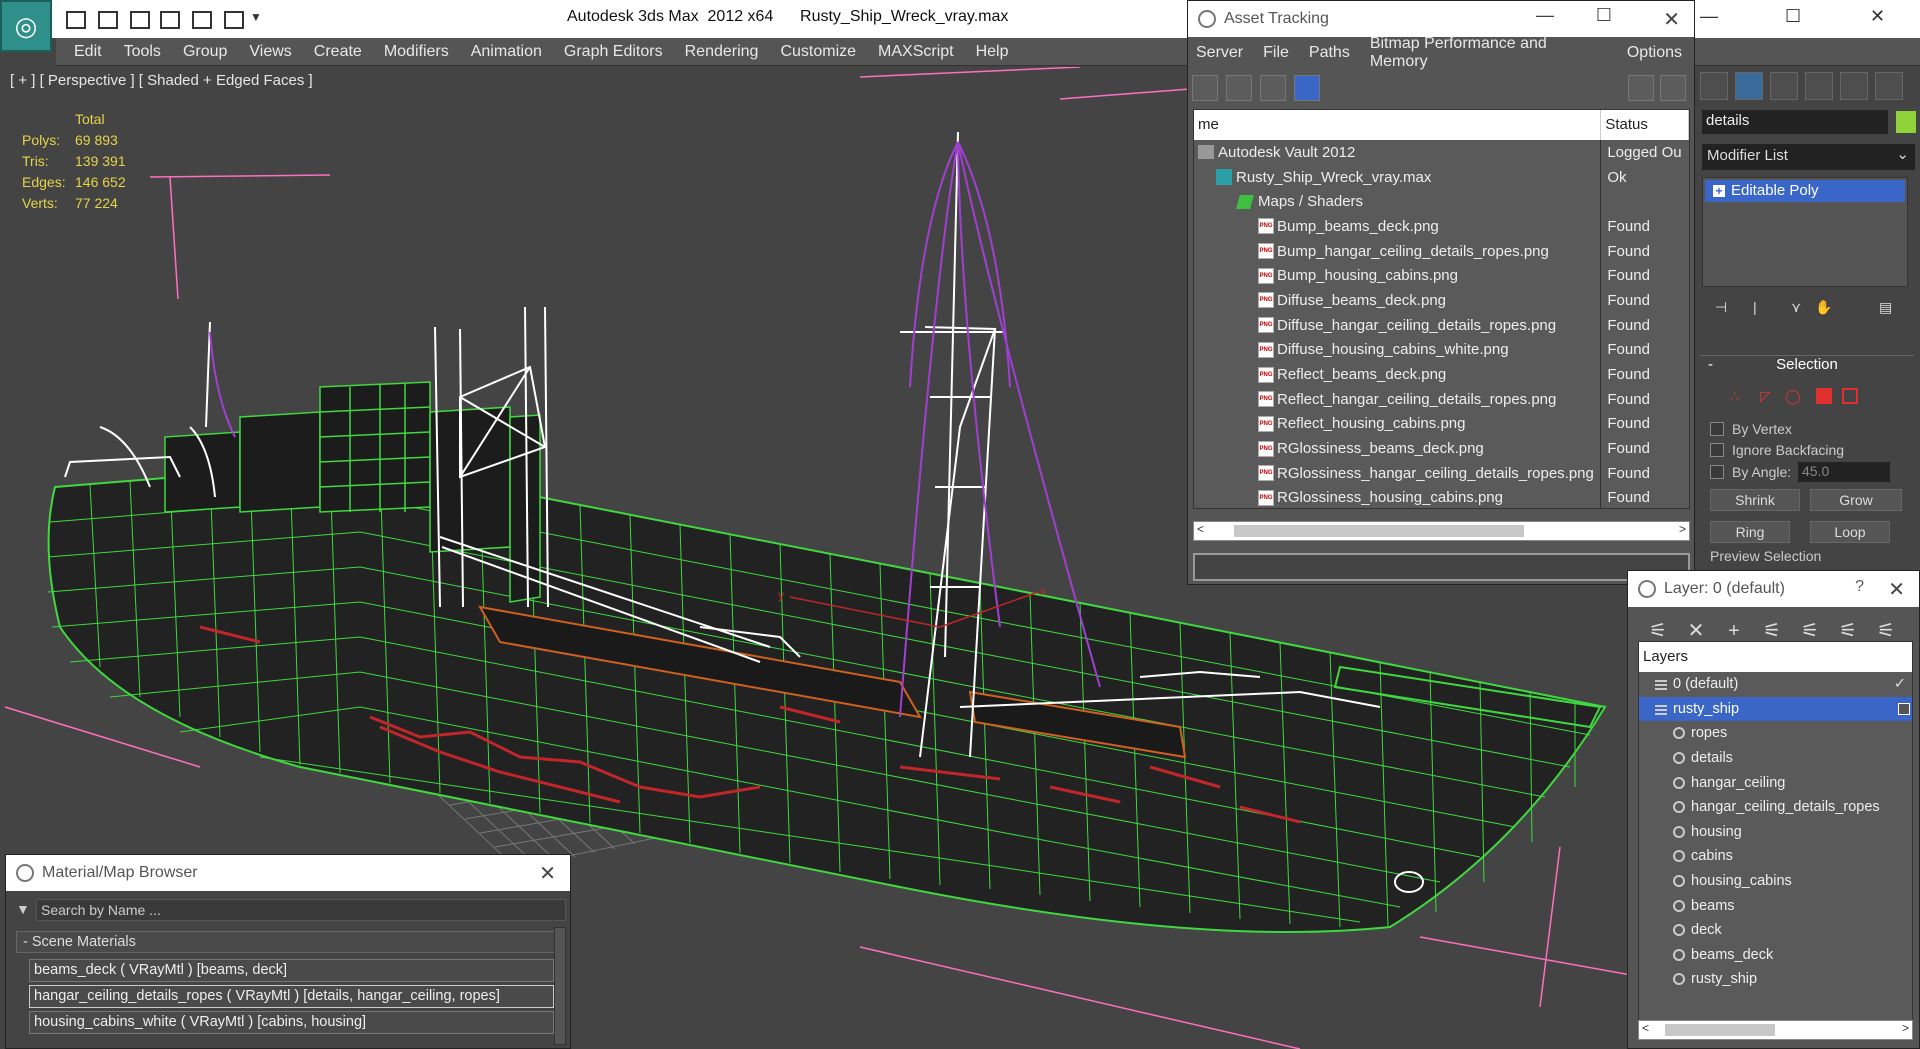 The height and width of the screenshot is (1049, 1920). Describe the element at coordinates (1488, 53) in the screenshot. I see `menu-bitmap-performance: Bitmap Performance and Memory` at that location.